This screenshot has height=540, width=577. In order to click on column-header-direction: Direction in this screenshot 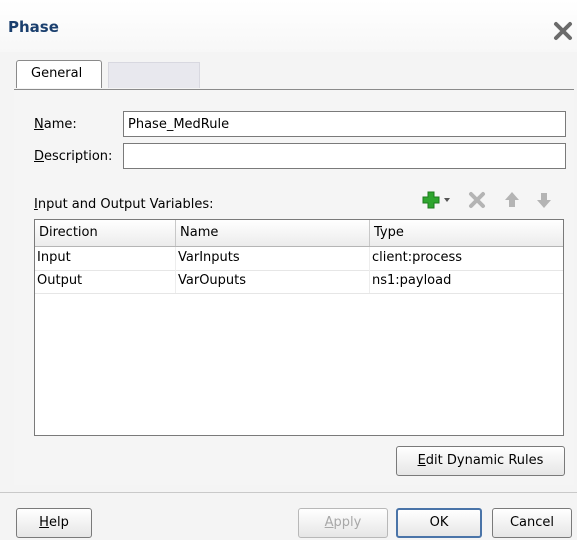, I will do `click(105, 233)`.